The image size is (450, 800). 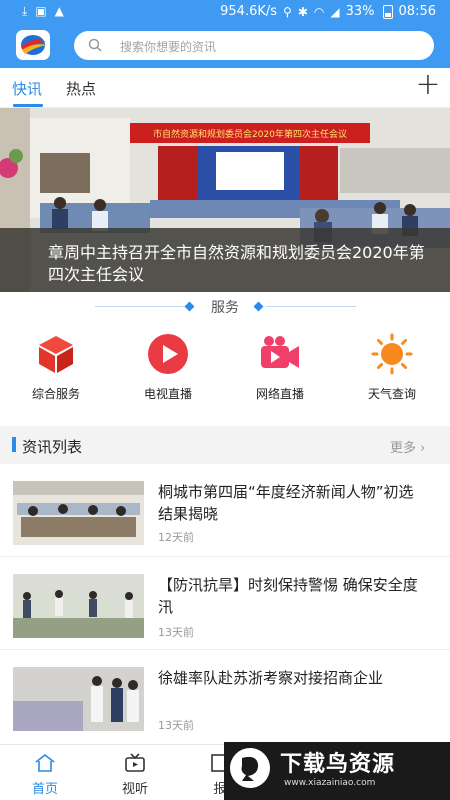 I want to click on watermark-url: www.xiazainiao.com, so click(x=330, y=783).